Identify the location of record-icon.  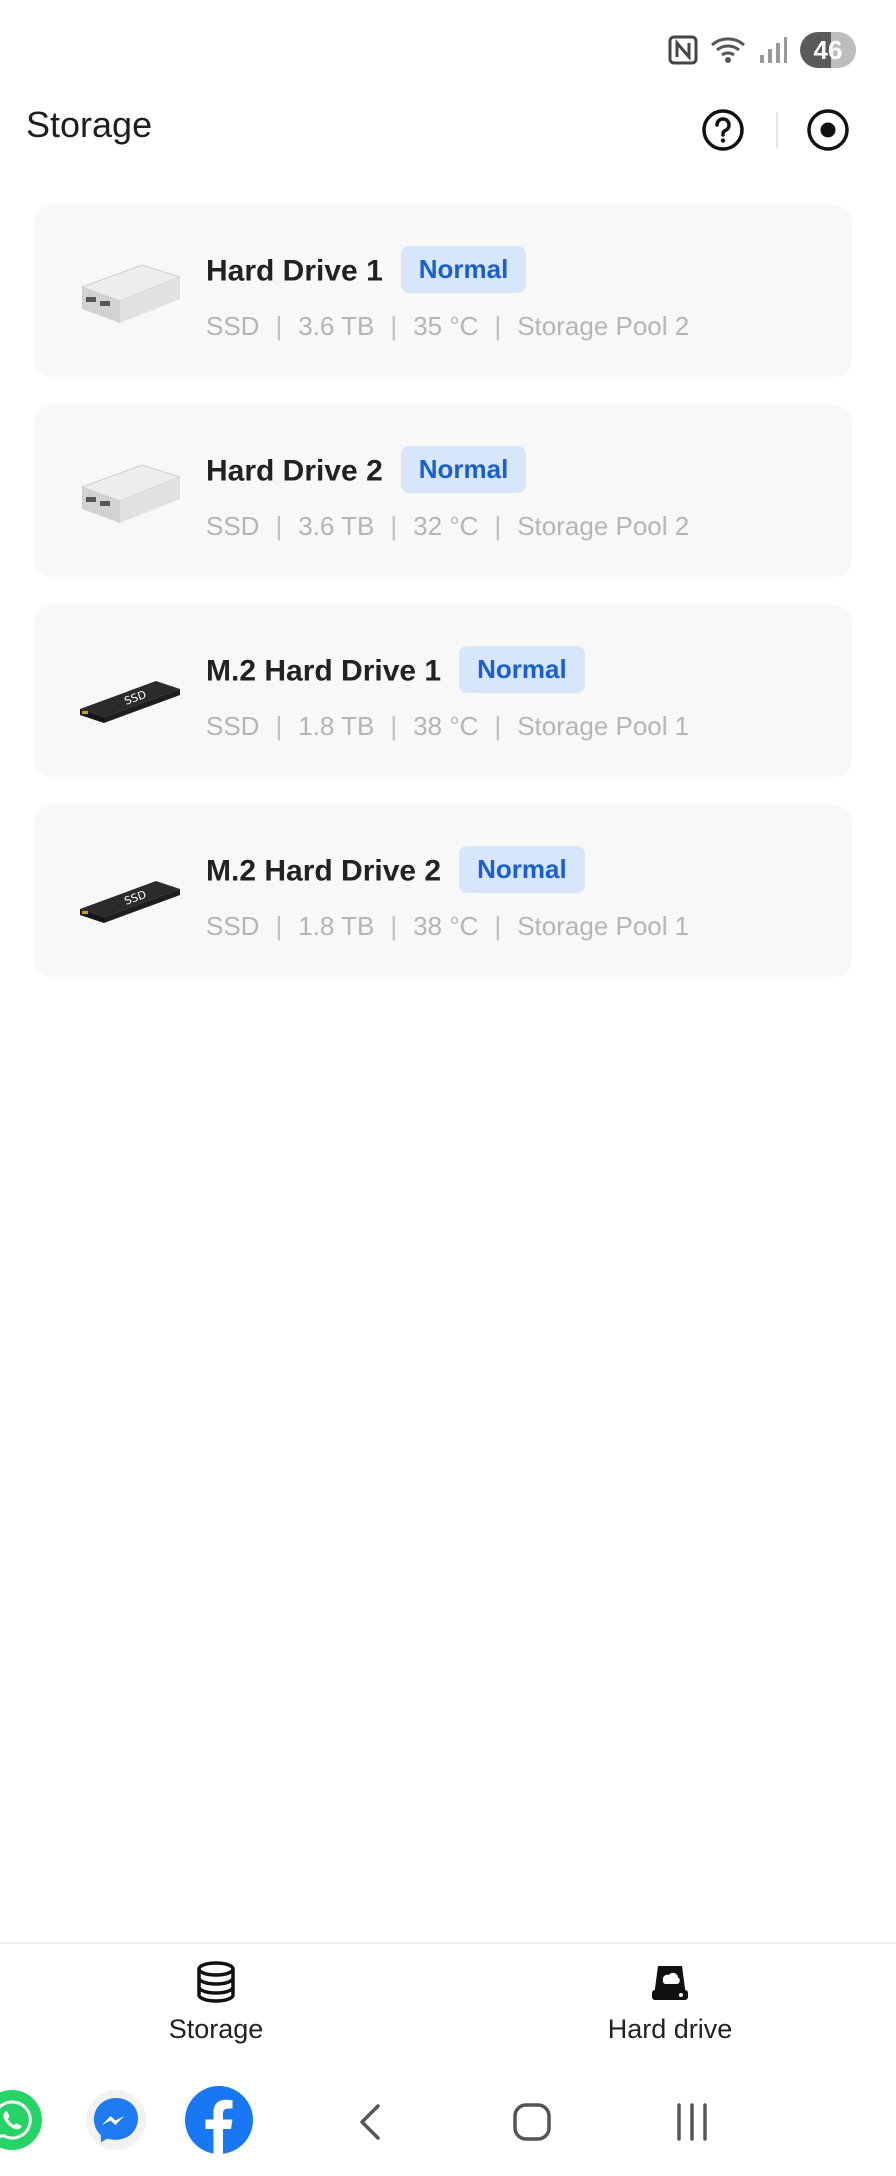
(828, 130).